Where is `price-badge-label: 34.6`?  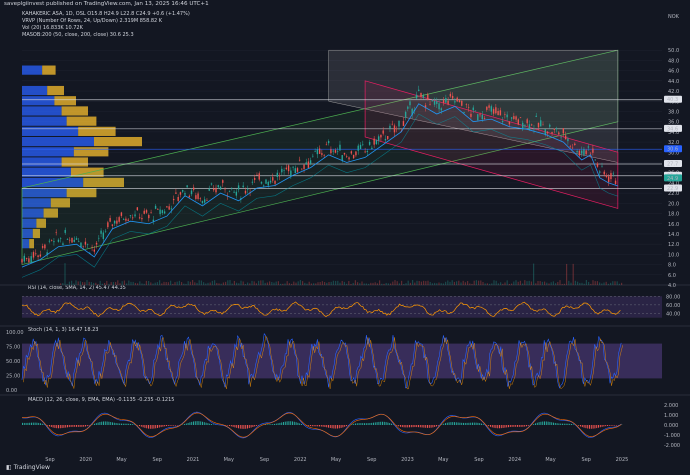
price-badge-label: 34.6 is located at coordinates (672, 129).